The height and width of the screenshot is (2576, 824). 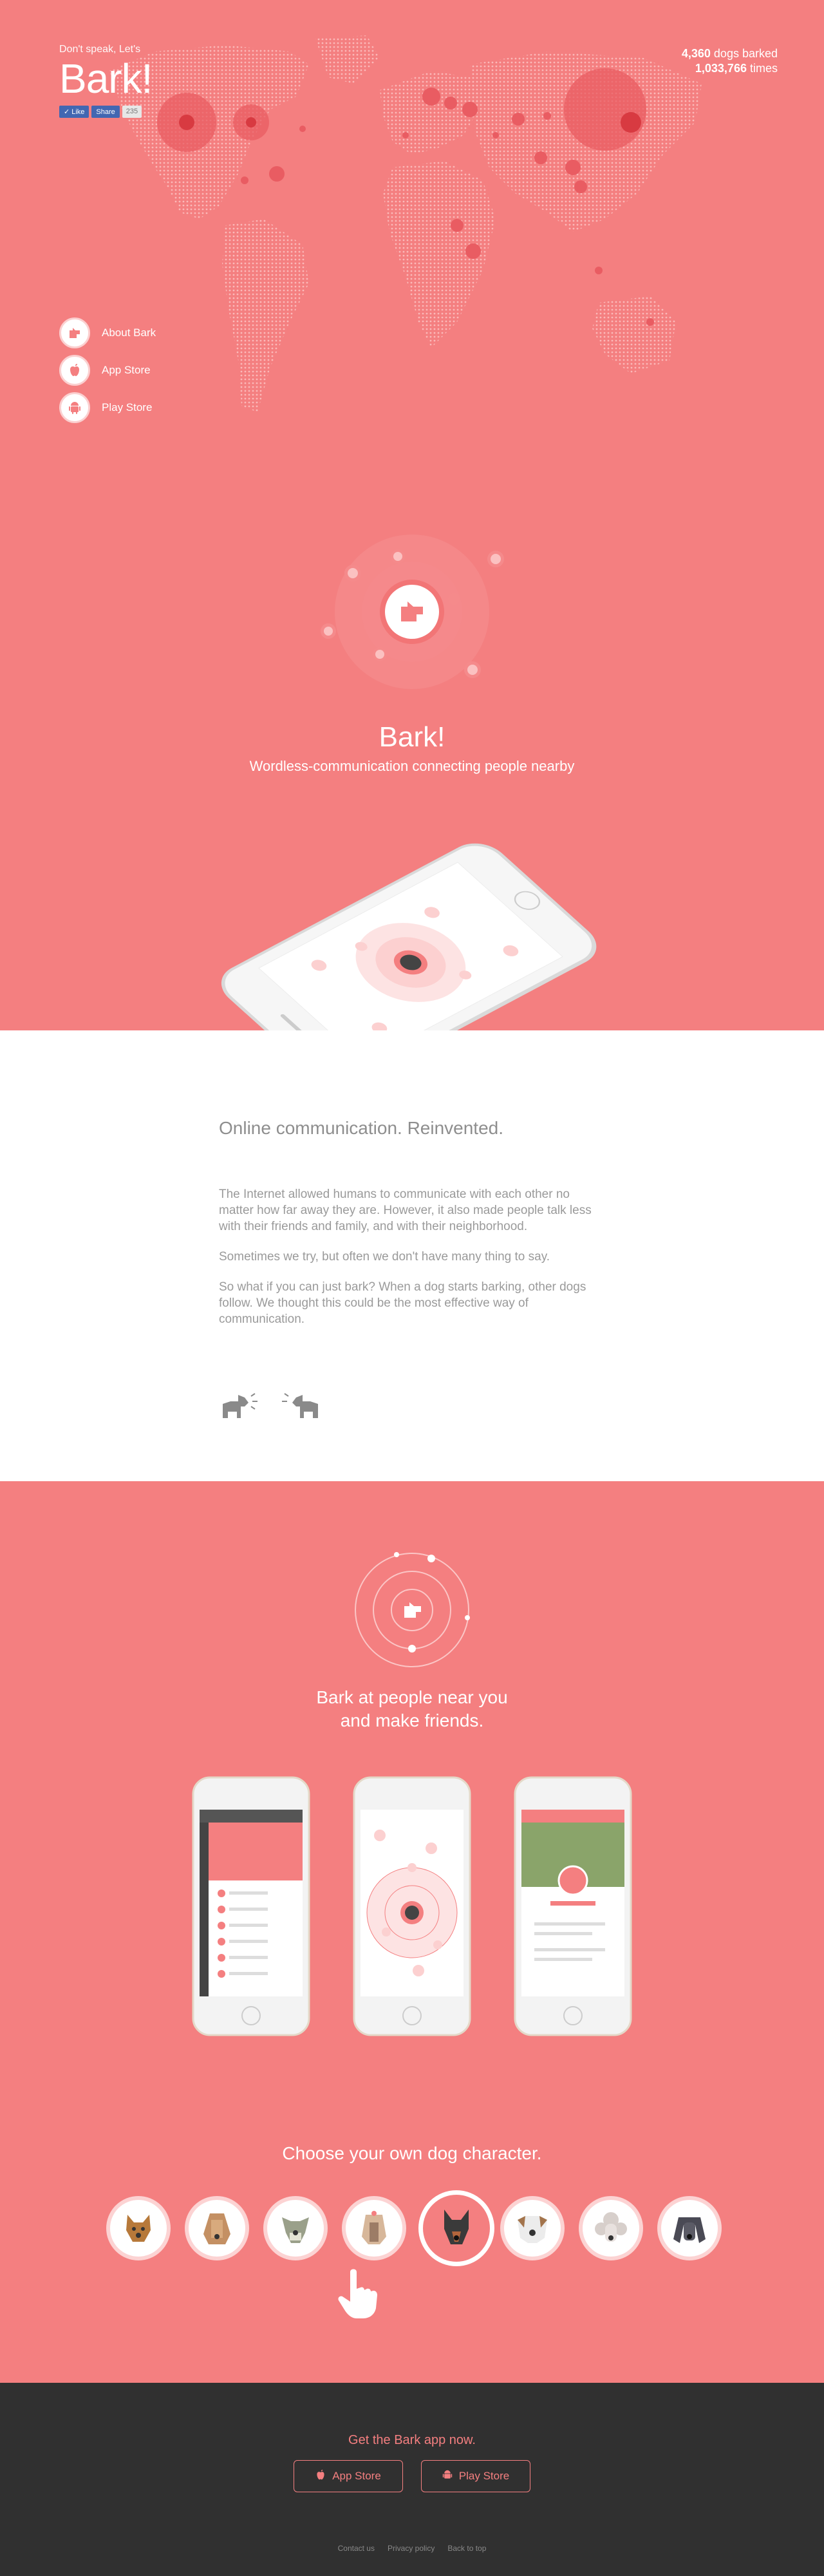 I want to click on play-store-label: Play Store, so click(x=128, y=407).